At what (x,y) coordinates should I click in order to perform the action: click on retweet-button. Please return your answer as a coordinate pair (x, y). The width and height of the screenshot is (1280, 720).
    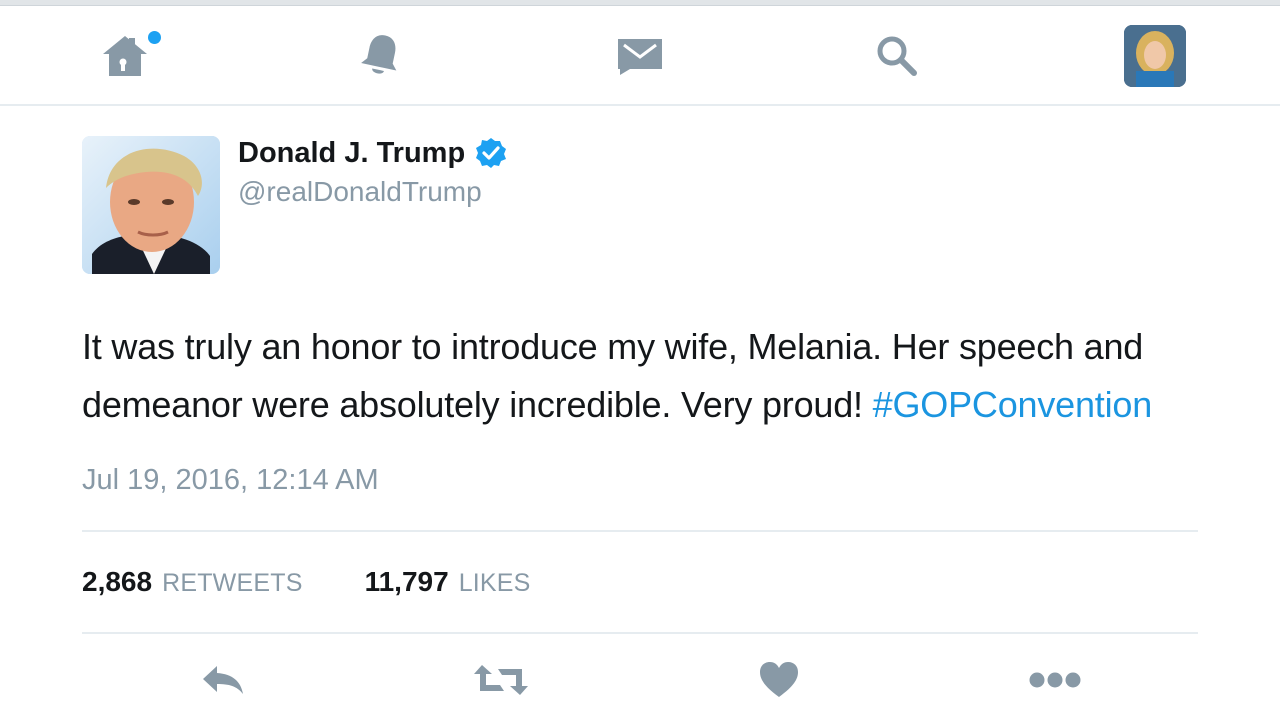
    Looking at the image, I should click on (501, 680).